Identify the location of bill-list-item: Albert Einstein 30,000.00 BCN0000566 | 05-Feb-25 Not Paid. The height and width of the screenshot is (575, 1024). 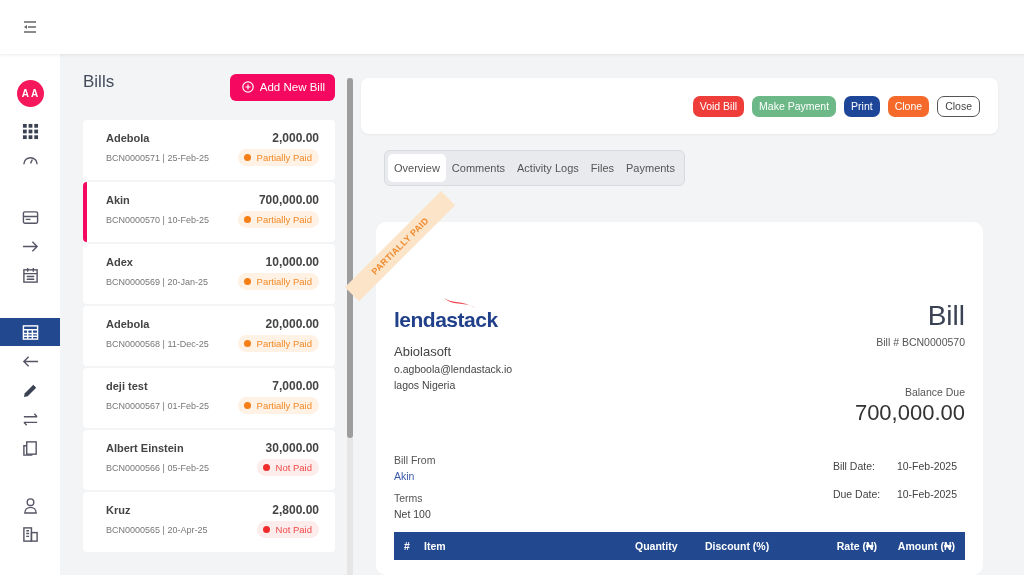
(209, 460).